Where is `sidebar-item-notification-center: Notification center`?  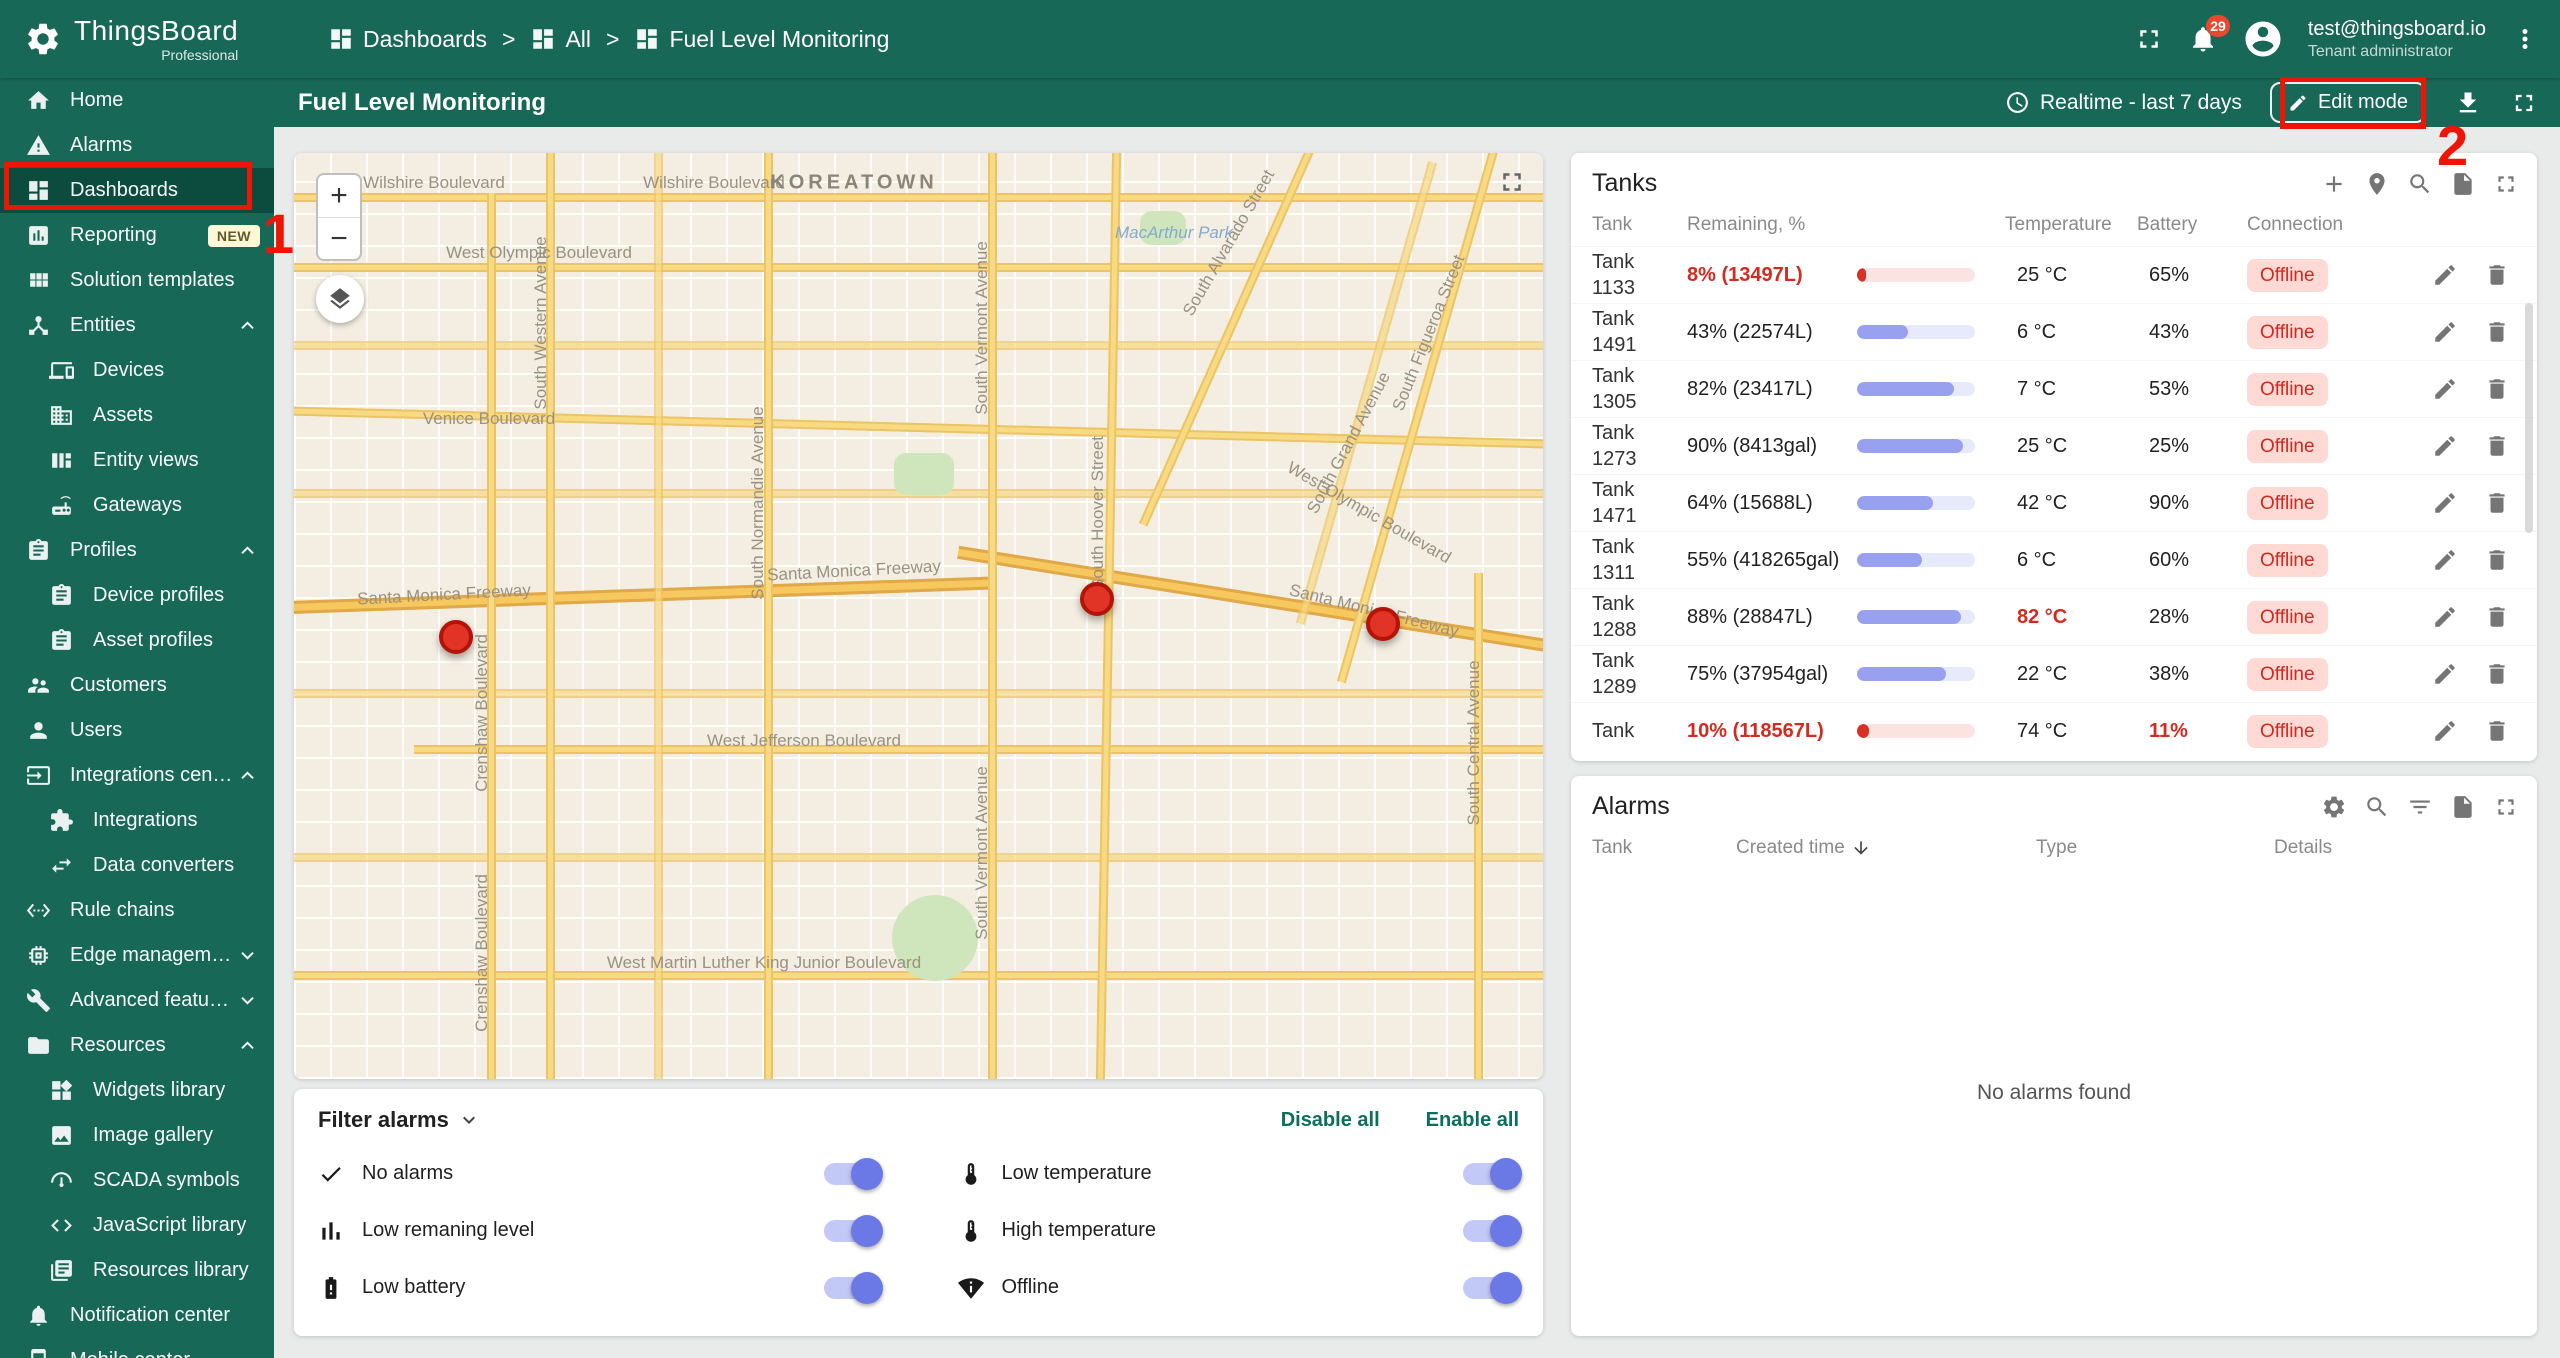 sidebar-item-notification-center: Notification center is located at coordinates (137, 1315).